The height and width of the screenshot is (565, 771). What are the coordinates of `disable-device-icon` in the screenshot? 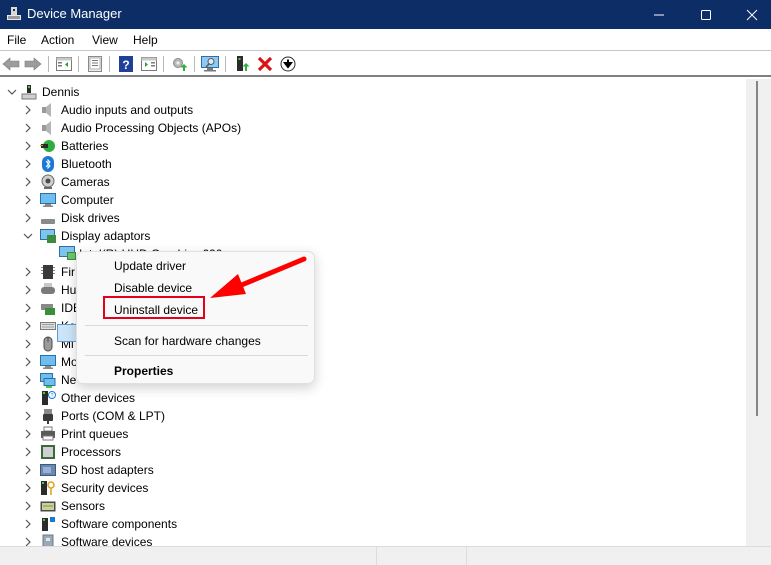 It's located at (288, 64).